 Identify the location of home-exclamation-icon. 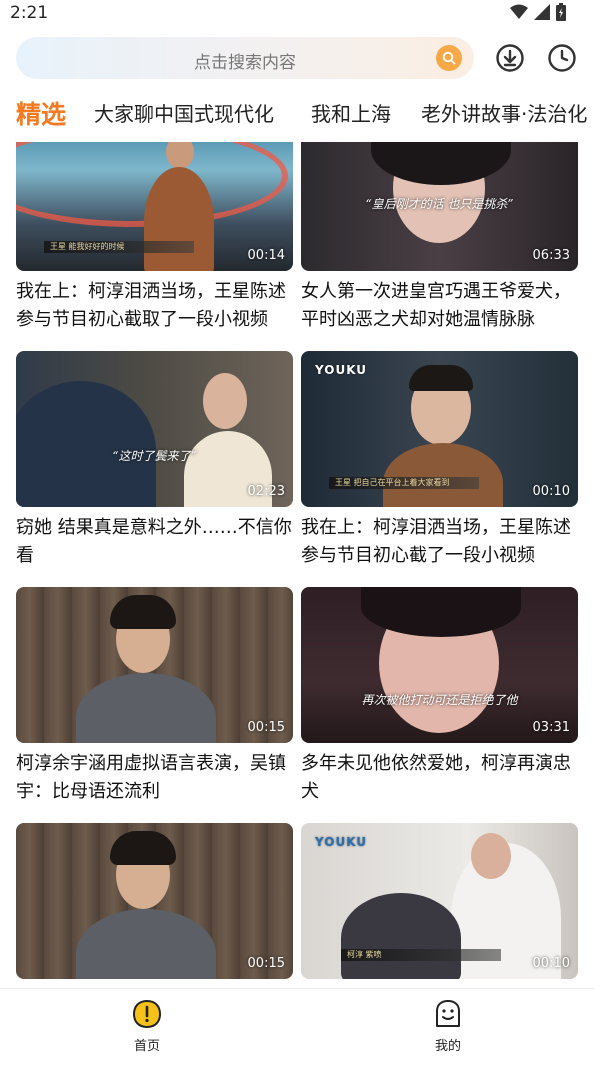
(147, 1014).